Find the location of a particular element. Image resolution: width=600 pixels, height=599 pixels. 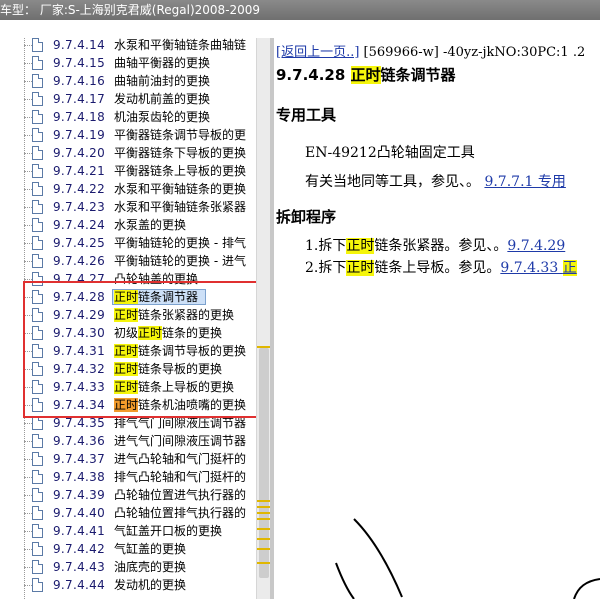

tree-item: 9.7.4.16 曲轴前油封的更换 is located at coordinates (128, 81).